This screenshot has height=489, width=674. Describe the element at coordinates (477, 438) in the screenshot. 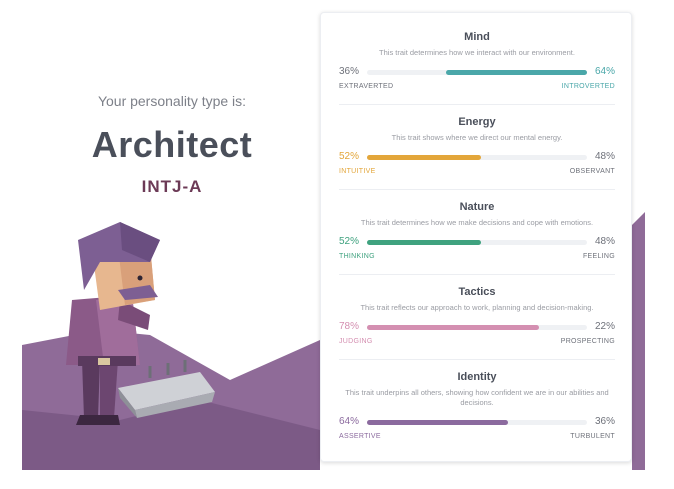

I see `trait-labels: ASSERTIVE TURBULENT` at that location.